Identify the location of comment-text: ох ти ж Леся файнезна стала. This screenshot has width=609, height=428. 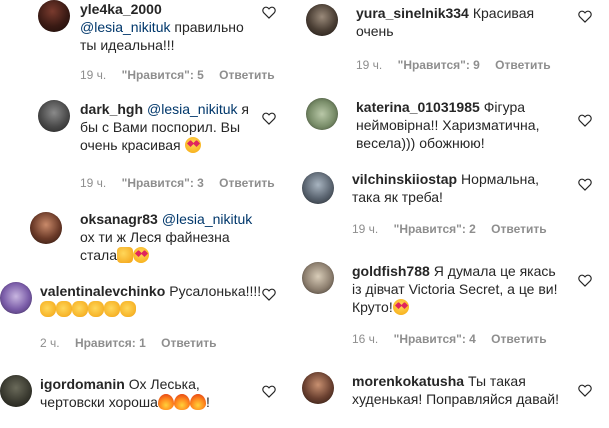
(155, 246).